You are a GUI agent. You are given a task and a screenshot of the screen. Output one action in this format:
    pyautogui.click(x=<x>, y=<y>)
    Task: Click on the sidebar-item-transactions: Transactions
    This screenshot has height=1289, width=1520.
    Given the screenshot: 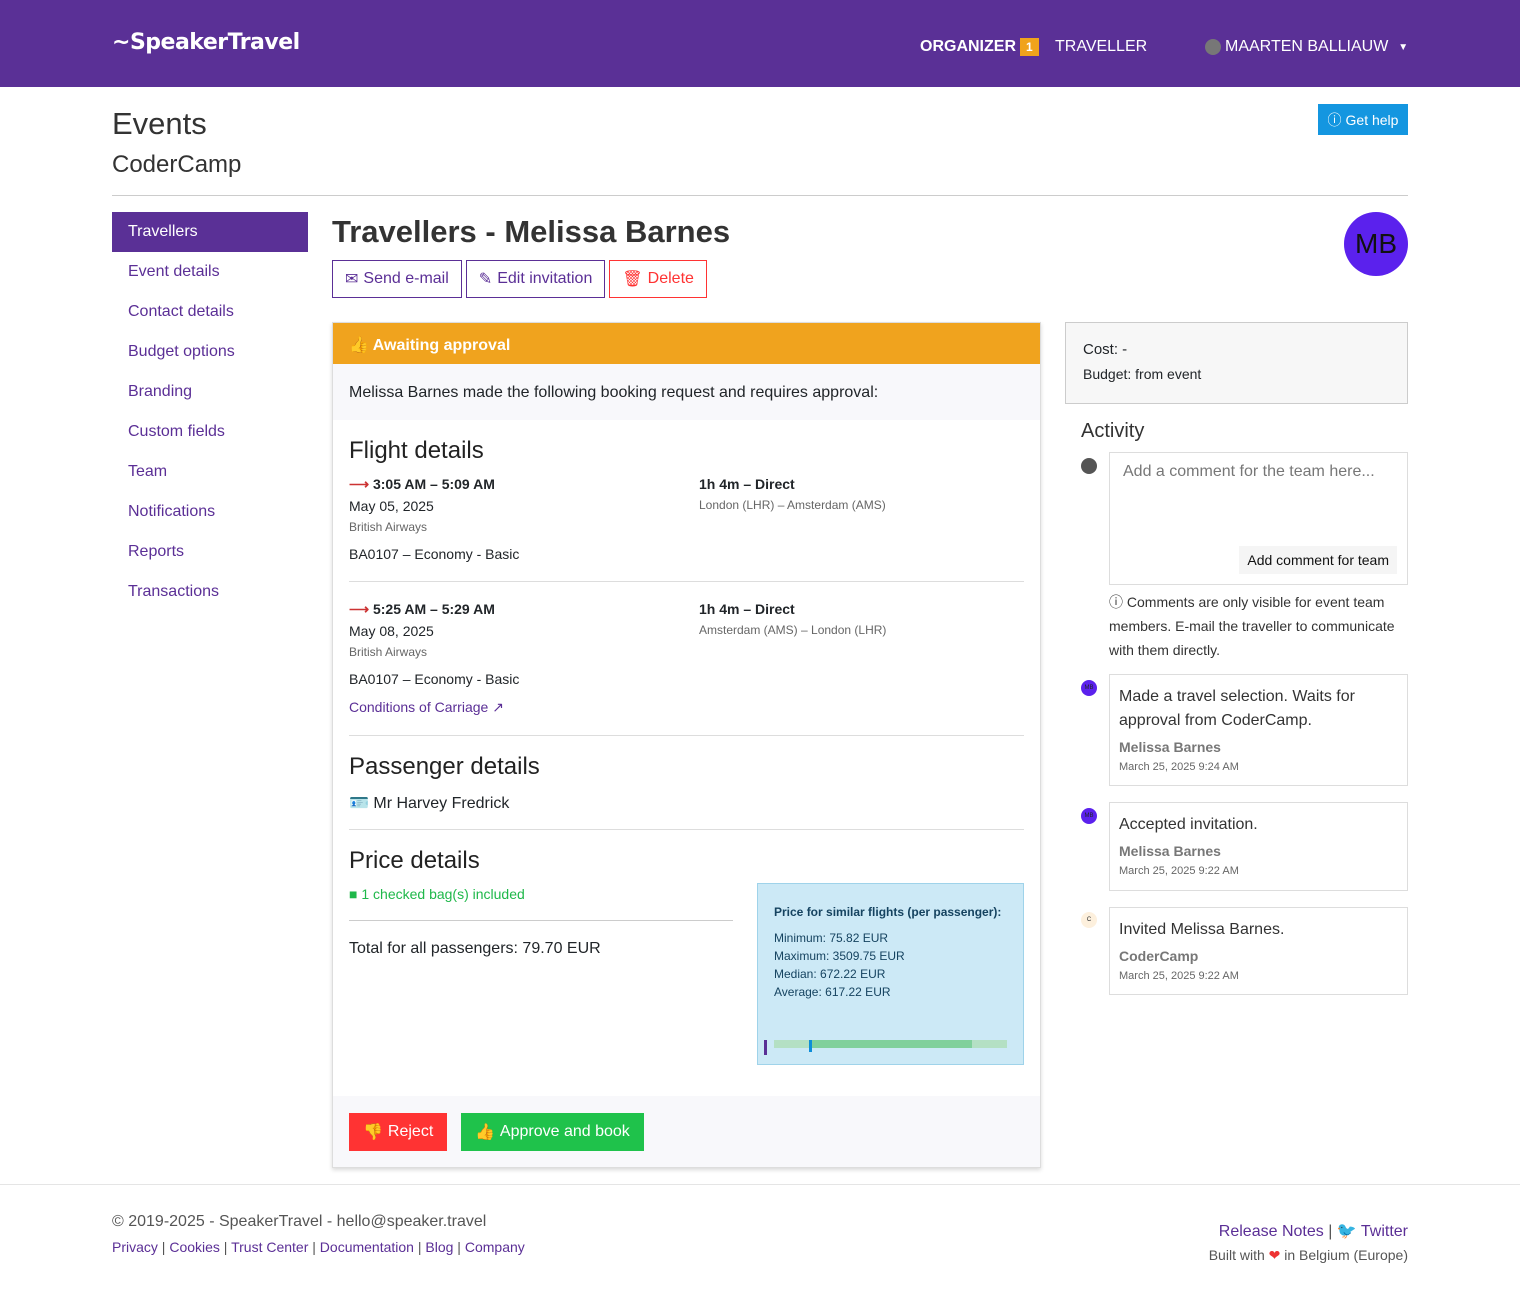 What is the action you would take?
    pyautogui.click(x=210, y=592)
    